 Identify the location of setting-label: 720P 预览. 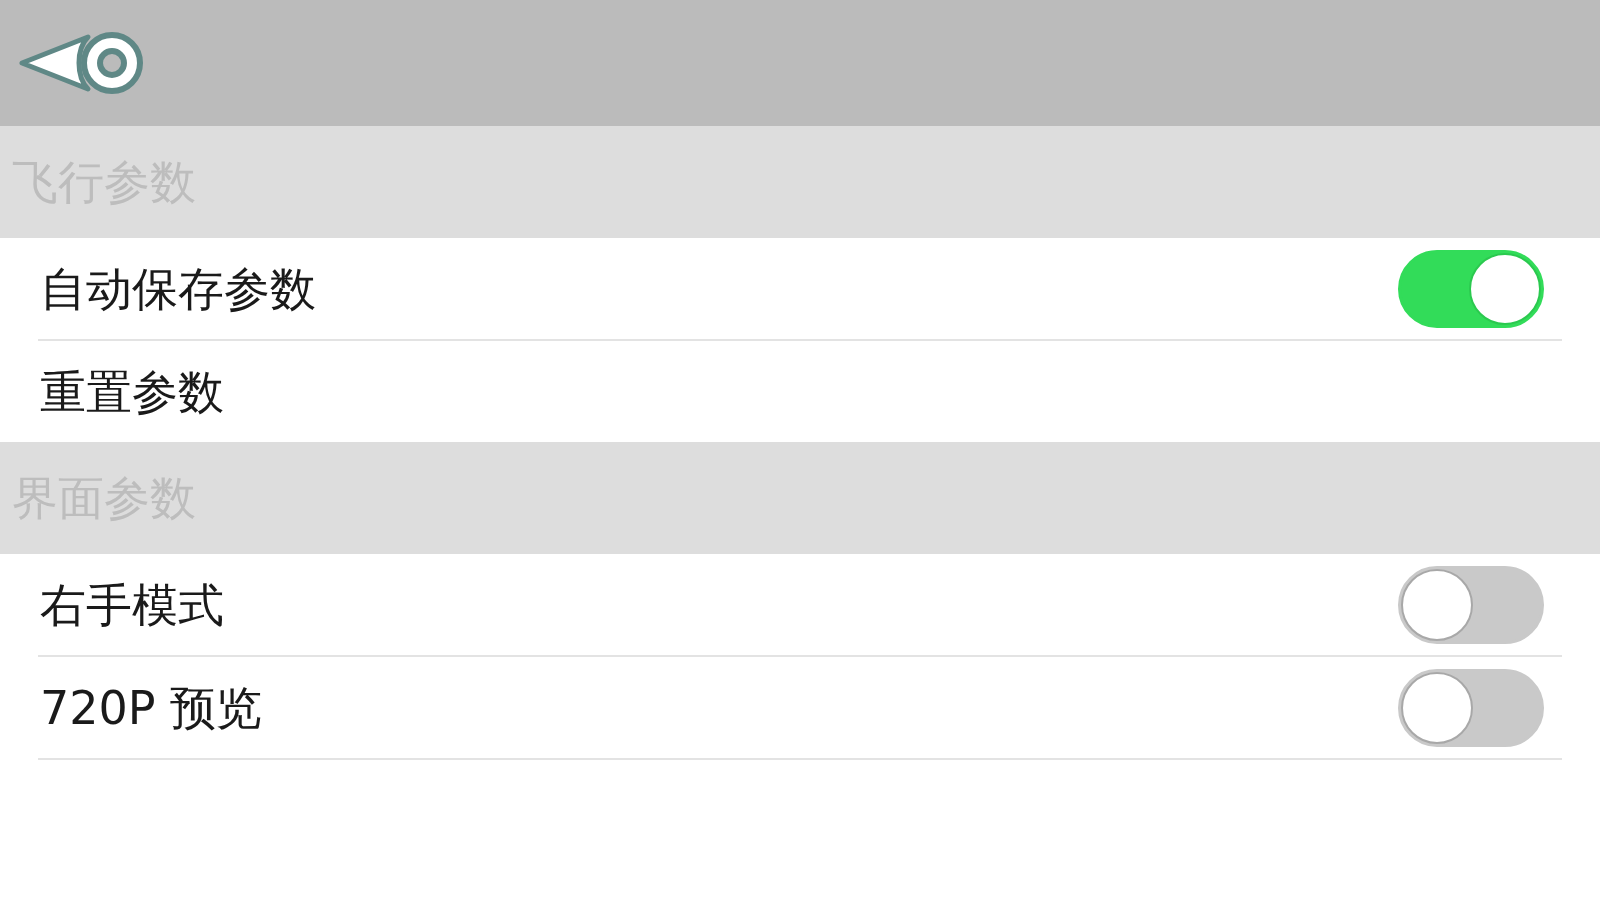
(151, 707).